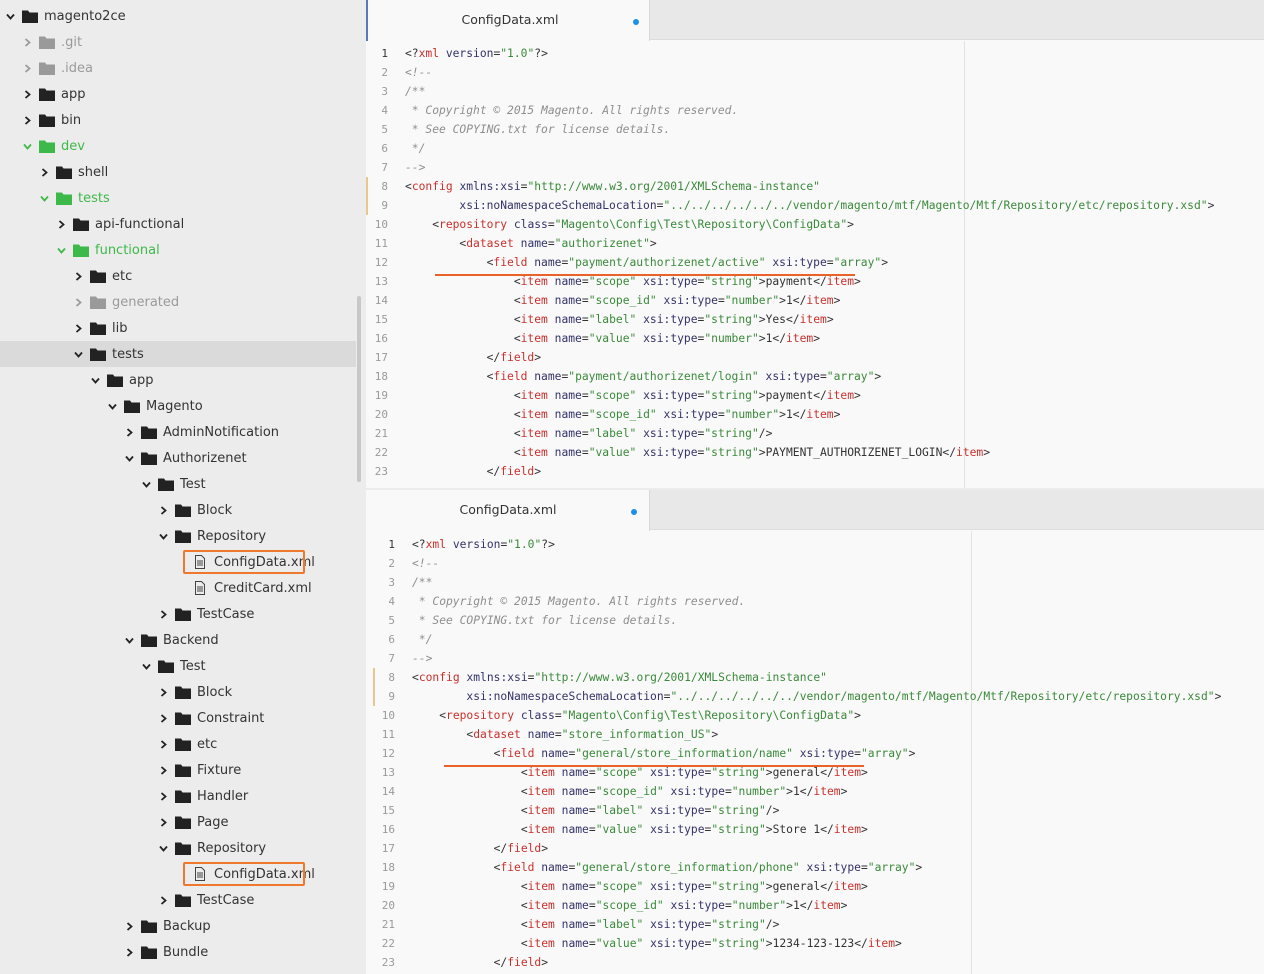 The image size is (1264, 974). What do you see at coordinates (178, 328) in the screenshot?
I see `tree-folder-item: lib` at bounding box center [178, 328].